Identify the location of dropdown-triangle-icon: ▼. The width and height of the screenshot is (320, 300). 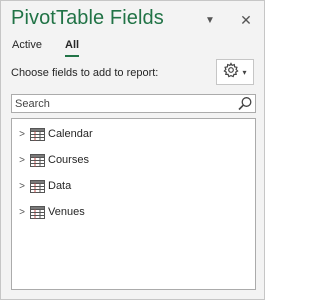
(210, 20).